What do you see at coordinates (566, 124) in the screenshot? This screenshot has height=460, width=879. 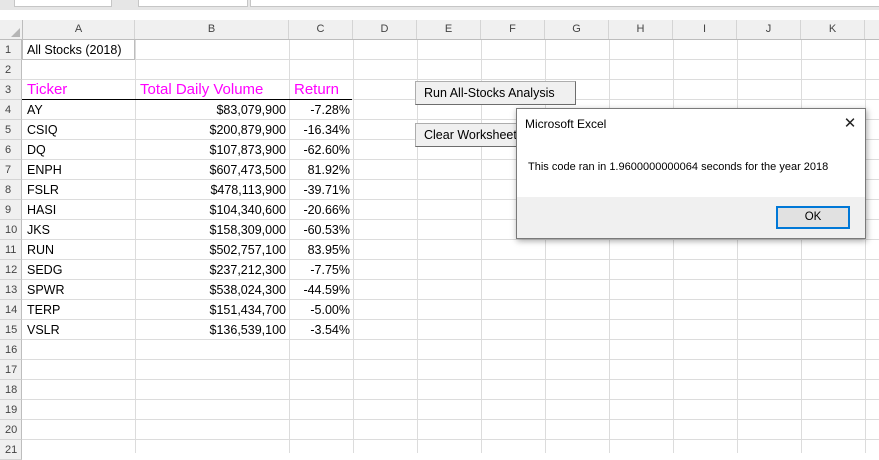 I see `dialog-title: Microsoft Excel` at bounding box center [566, 124].